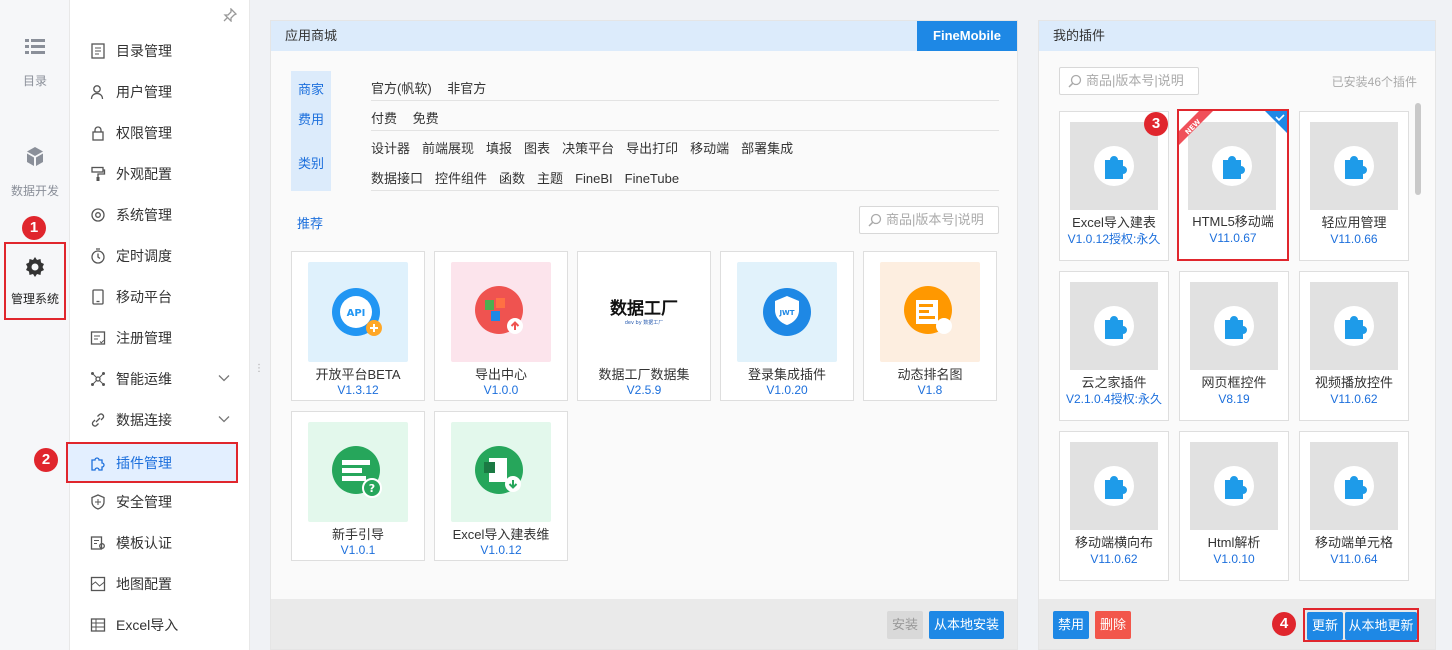  I want to click on menu-item-catalog: 目录管理, so click(160, 50).